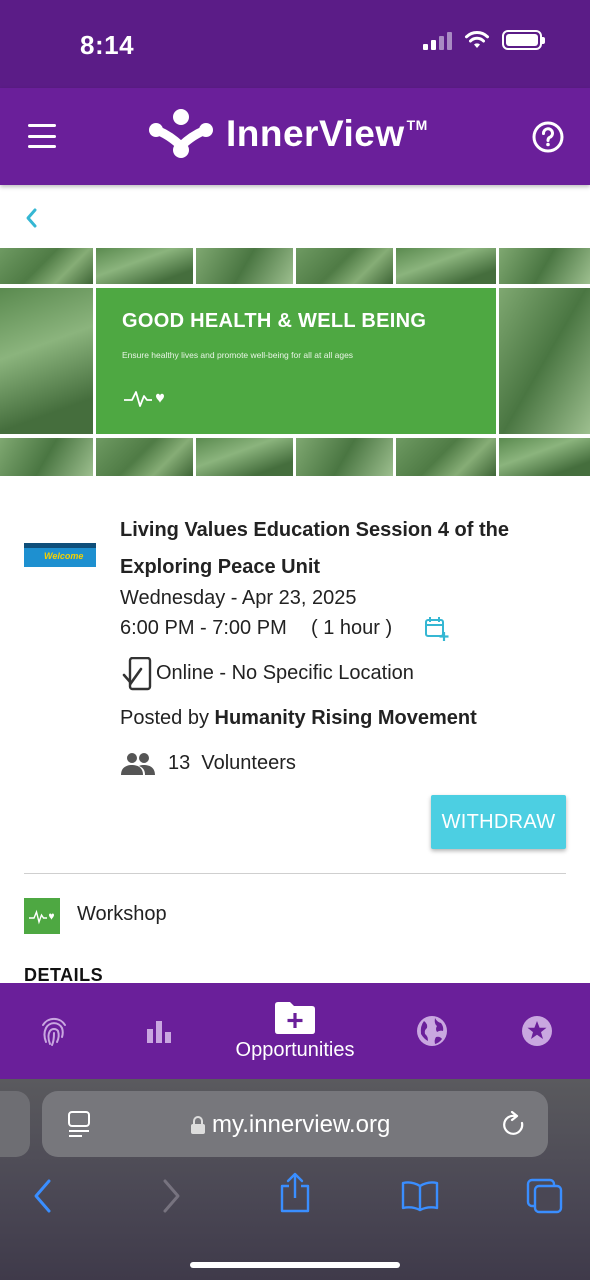 This screenshot has height=1280, width=590. What do you see at coordinates (346, 718) in the screenshot?
I see `organizer-name: Humanity Rising Movement` at bounding box center [346, 718].